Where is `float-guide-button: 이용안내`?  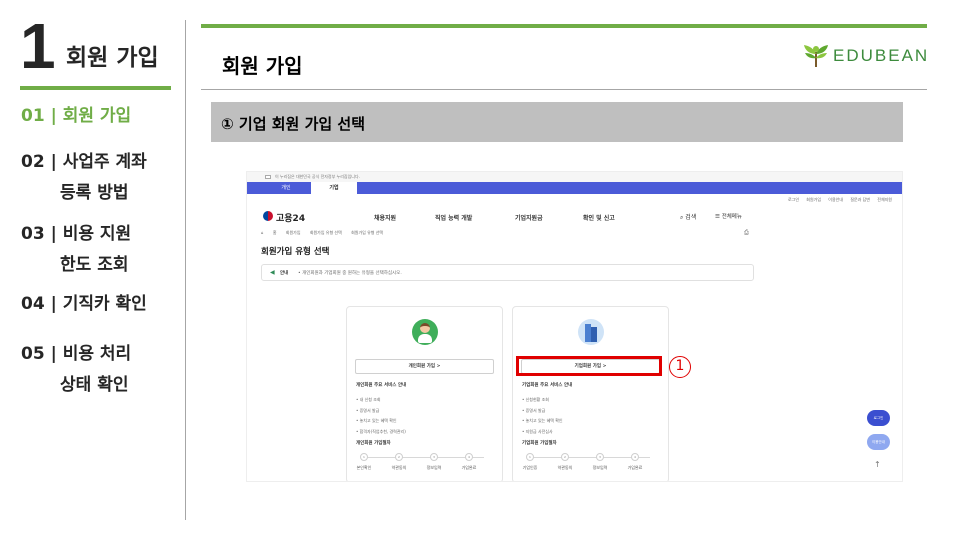 float-guide-button: 이용안내 is located at coordinates (878, 442).